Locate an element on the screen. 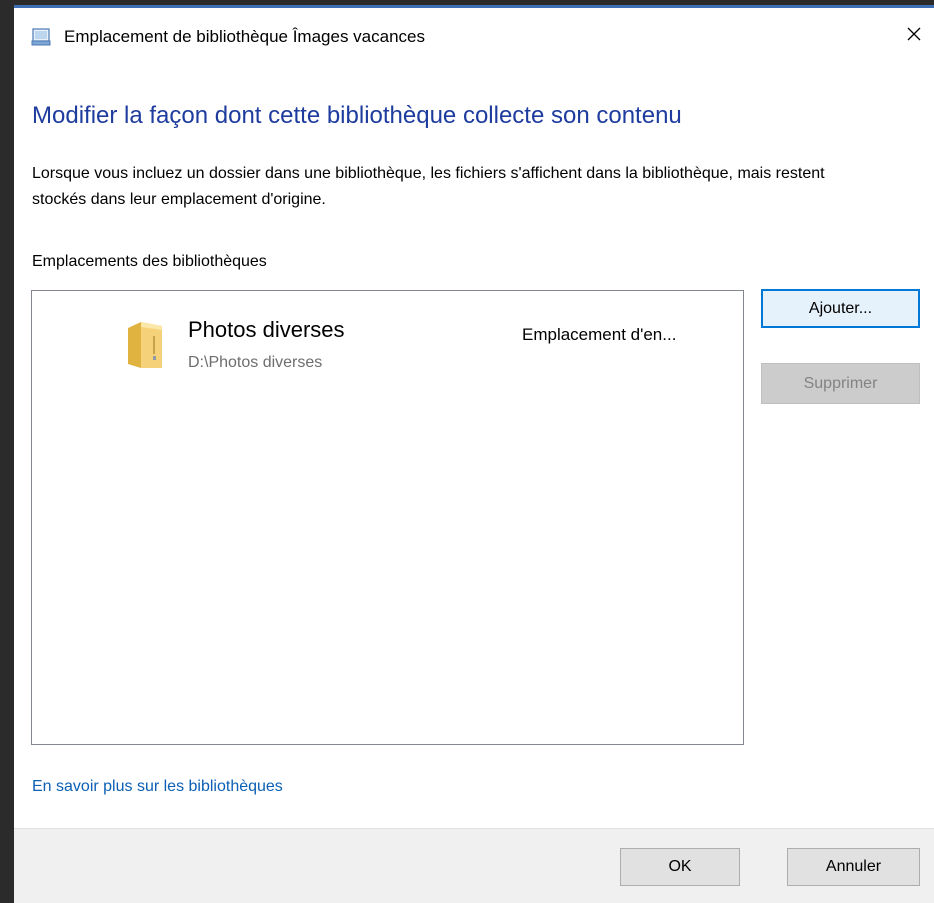  library-icon is located at coordinates (41, 37).